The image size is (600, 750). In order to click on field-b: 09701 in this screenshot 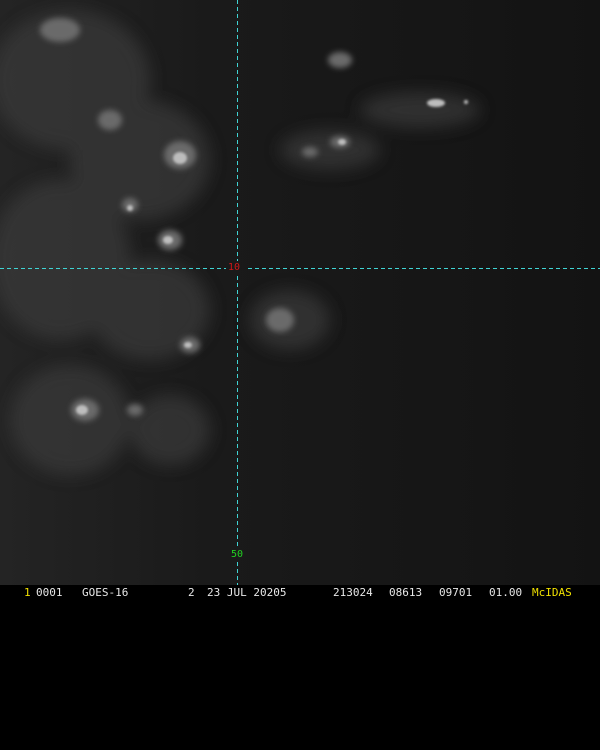, I will do `click(456, 592)`.